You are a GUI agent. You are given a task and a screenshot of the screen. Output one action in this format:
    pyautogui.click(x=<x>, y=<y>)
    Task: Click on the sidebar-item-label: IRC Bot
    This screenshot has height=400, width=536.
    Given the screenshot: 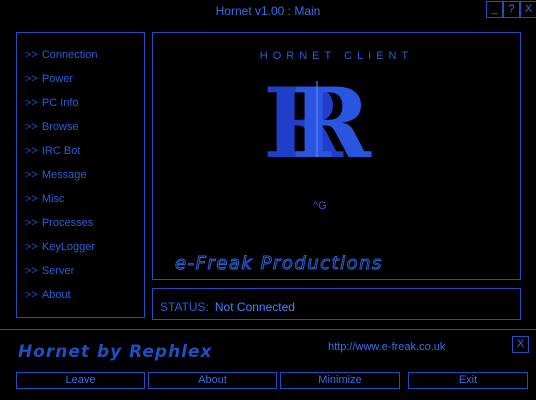 What is the action you would take?
    pyautogui.click(x=61, y=151)
    